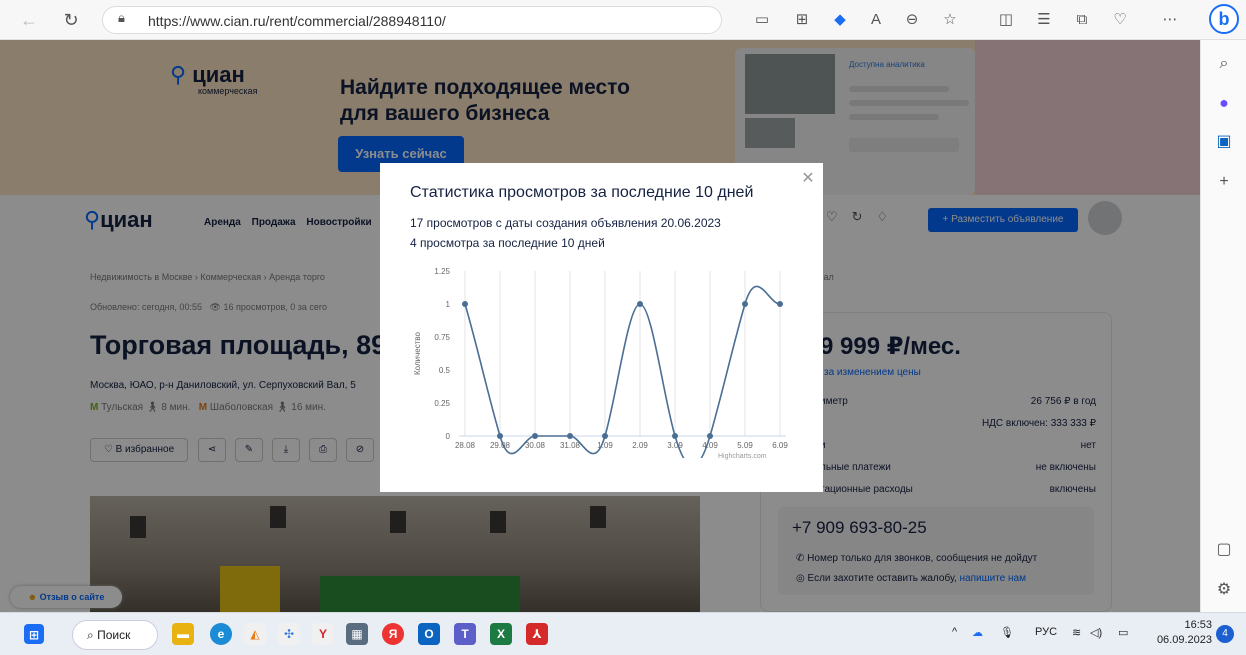 The width and height of the screenshot is (1246, 655). What do you see at coordinates (1224, 550) in the screenshot?
I see `sidebar-toggle-icon: ▢` at bounding box center [1224, 550].